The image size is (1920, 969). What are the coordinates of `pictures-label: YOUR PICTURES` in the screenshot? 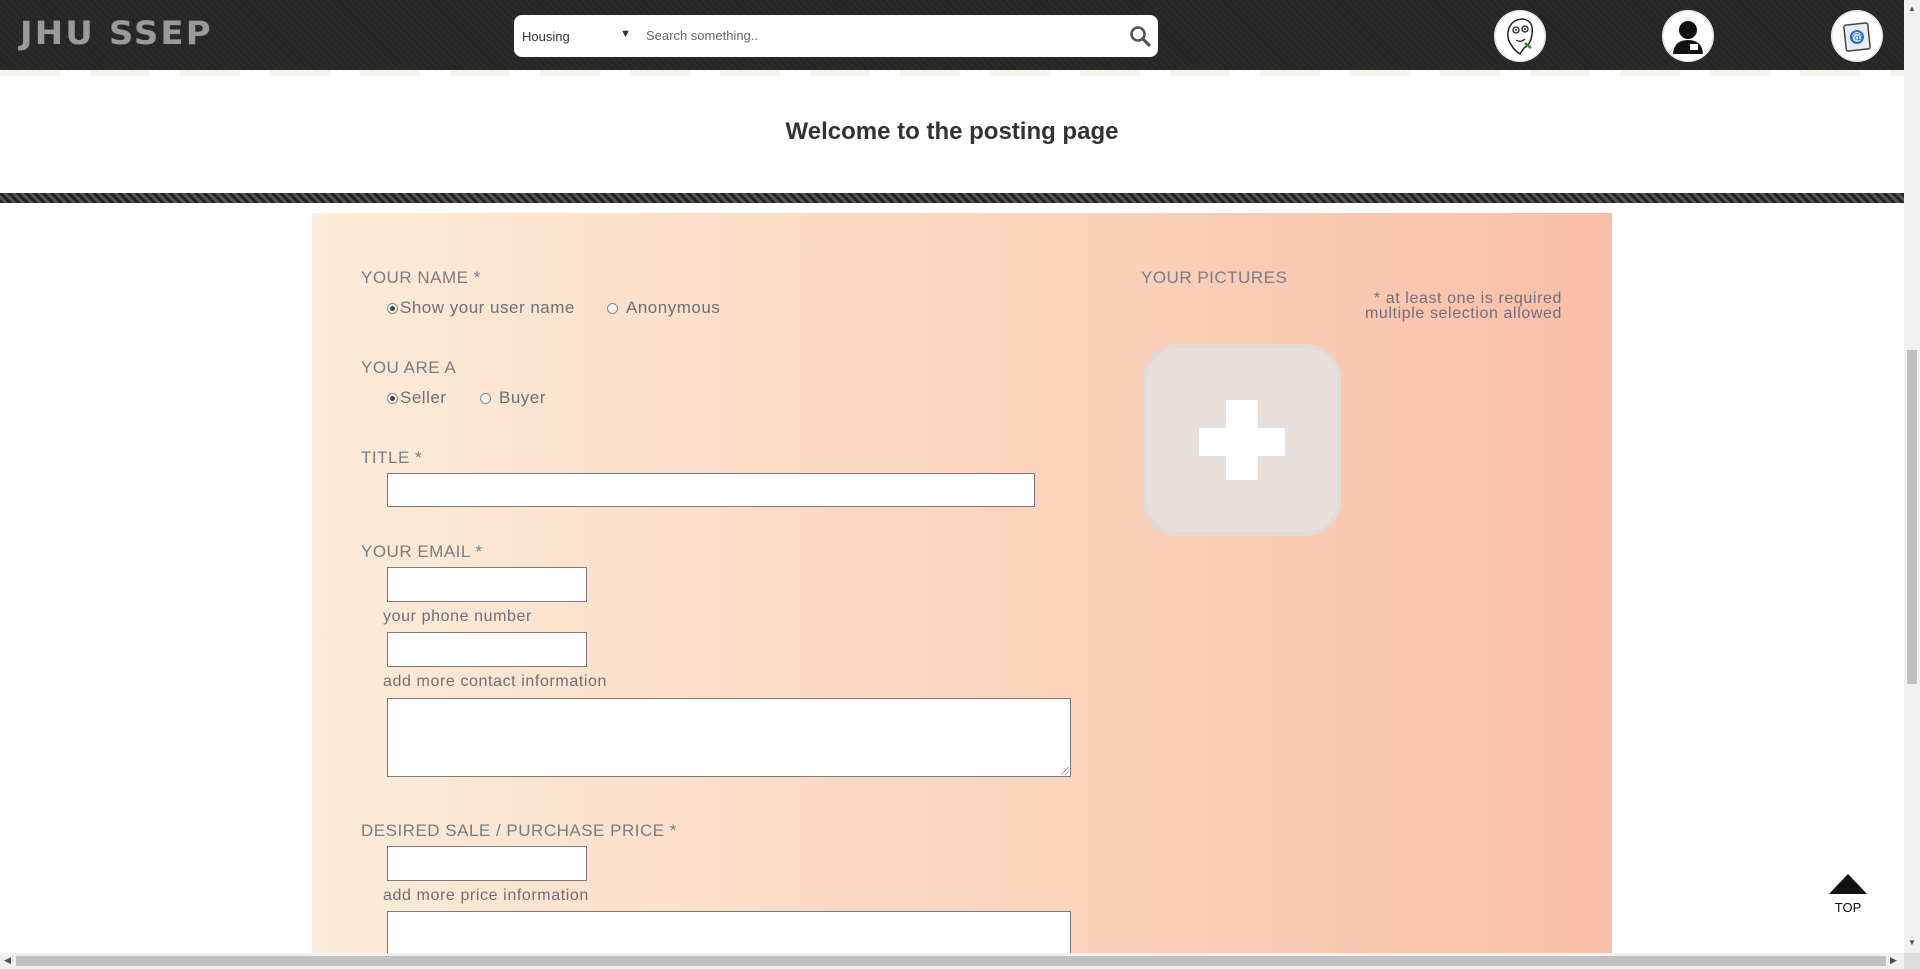 It's located at (1214, 277).